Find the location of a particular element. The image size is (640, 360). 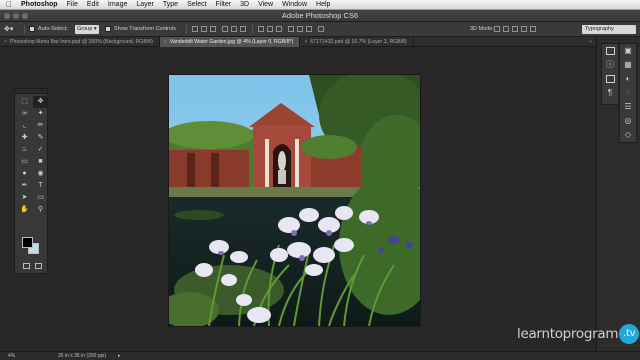

show-transform-checkbox is located at coordinates (108, 29).